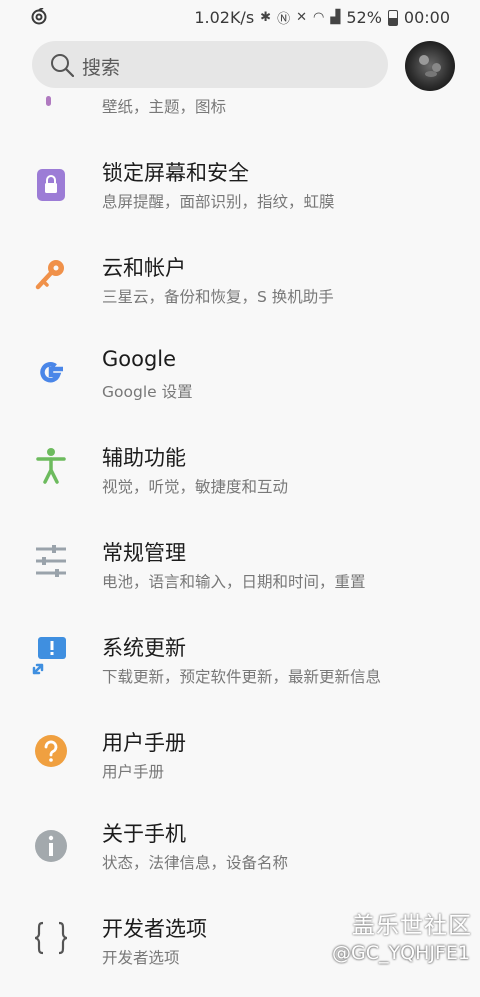 The width and height of the screenshot is (480, 997). Describe the element at coordinates (51, 185) in the screenshot. I see `lock-icon` at that location.